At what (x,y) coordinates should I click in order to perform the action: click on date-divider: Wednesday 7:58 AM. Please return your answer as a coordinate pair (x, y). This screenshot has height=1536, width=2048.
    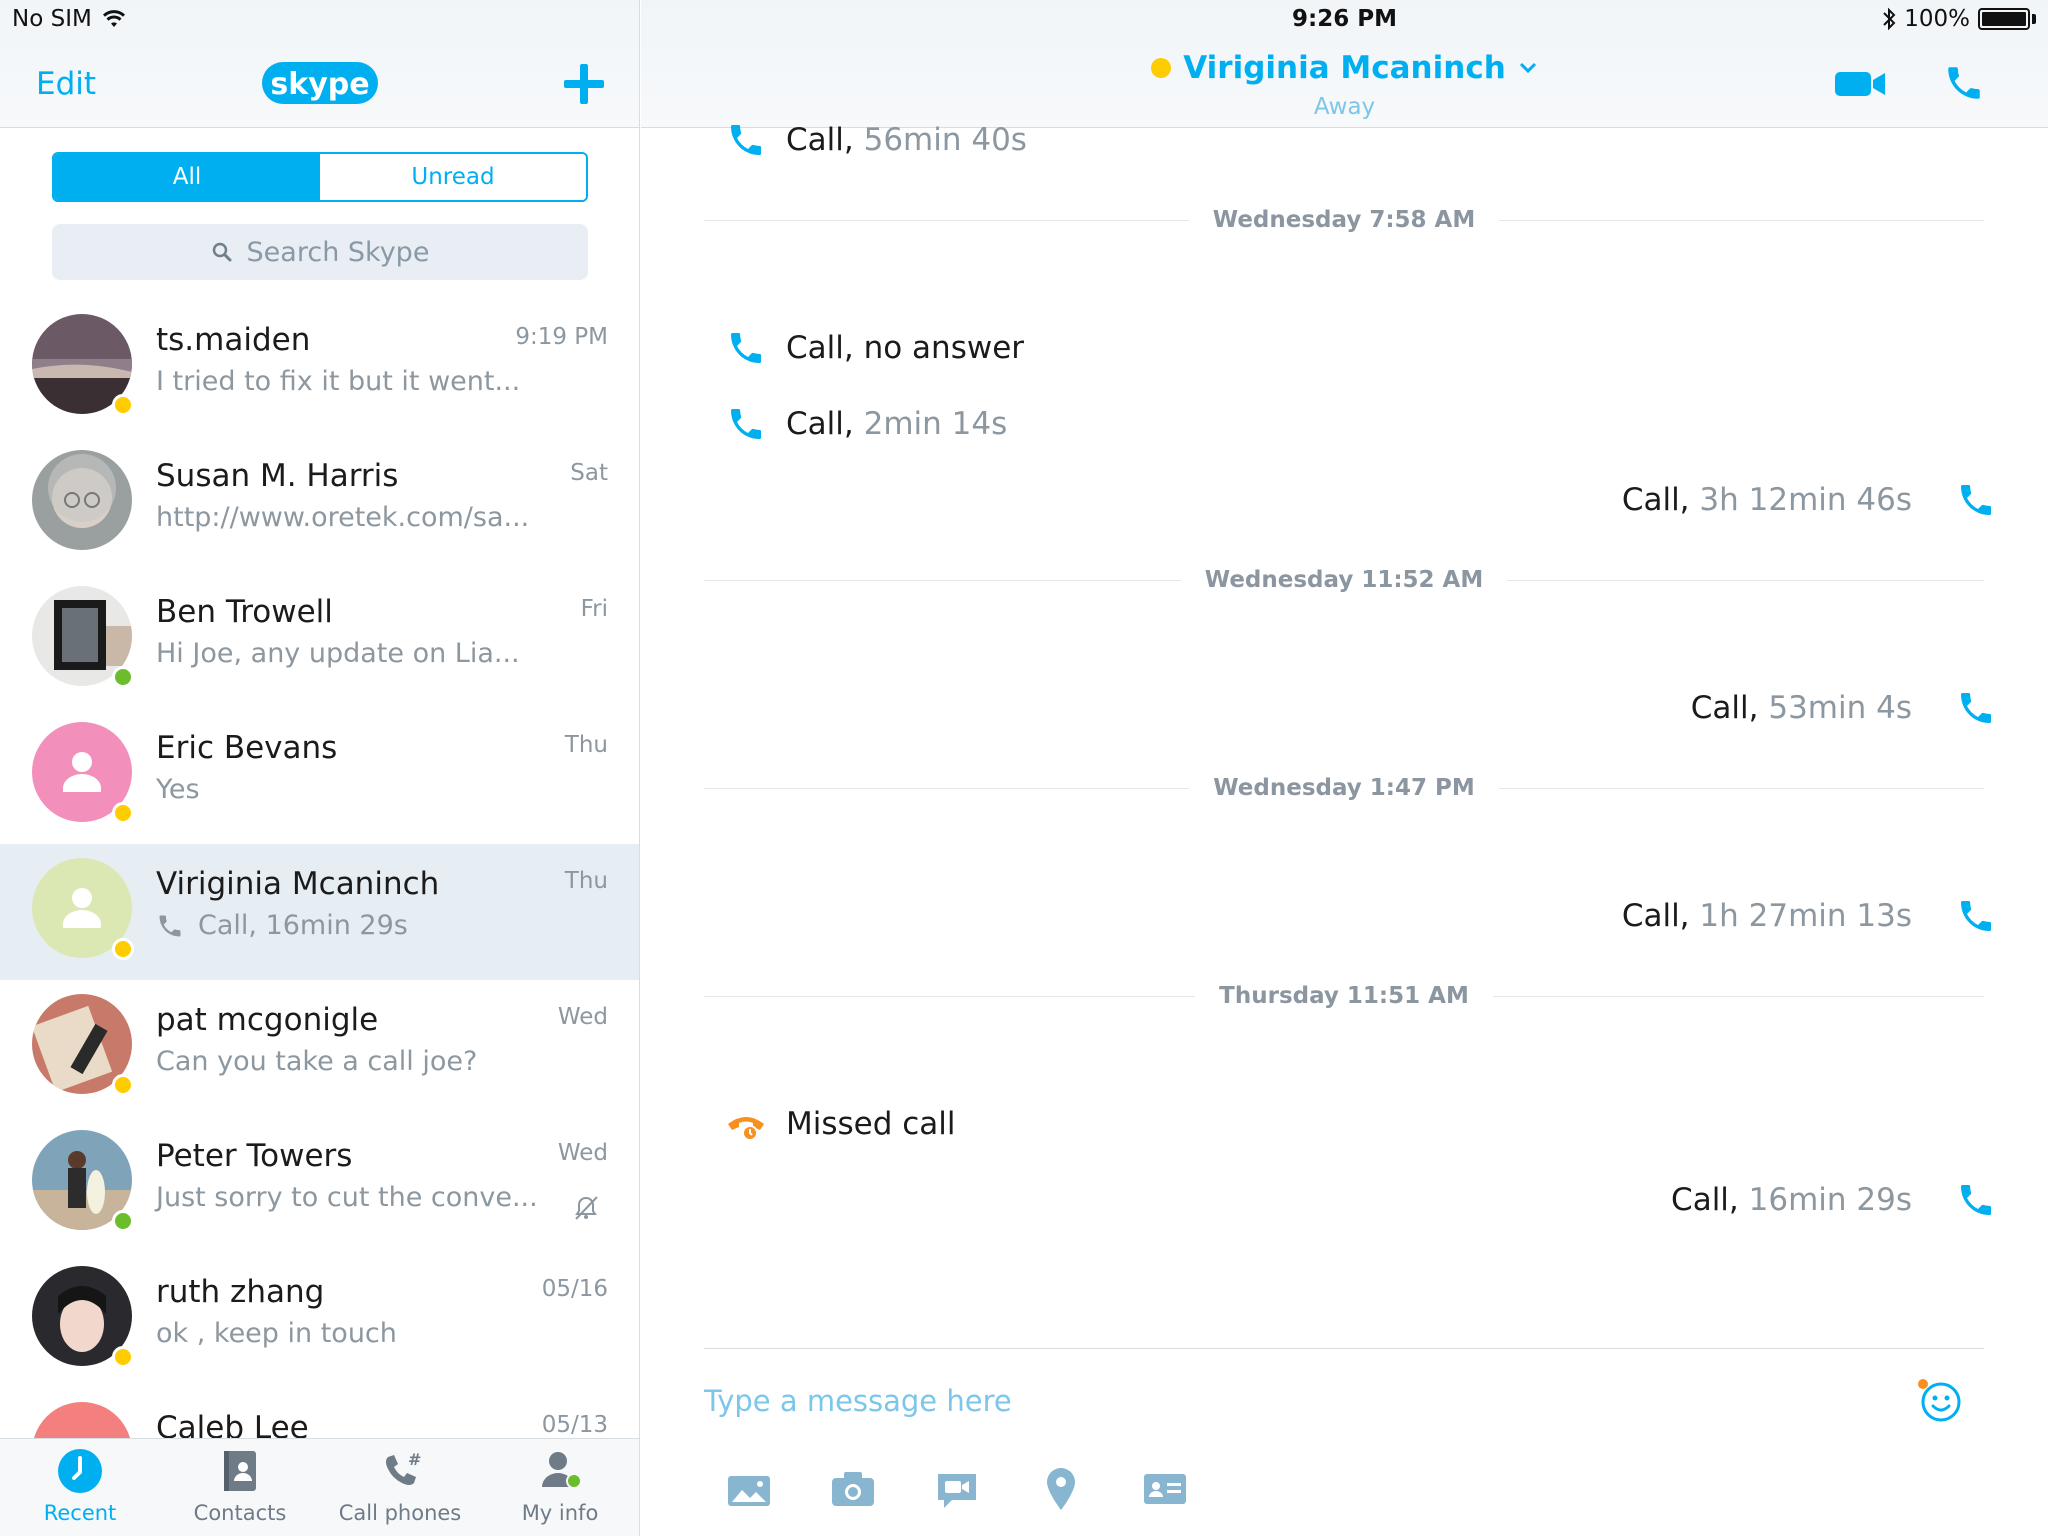
    Looking at the image, I should click on (1344, 220).